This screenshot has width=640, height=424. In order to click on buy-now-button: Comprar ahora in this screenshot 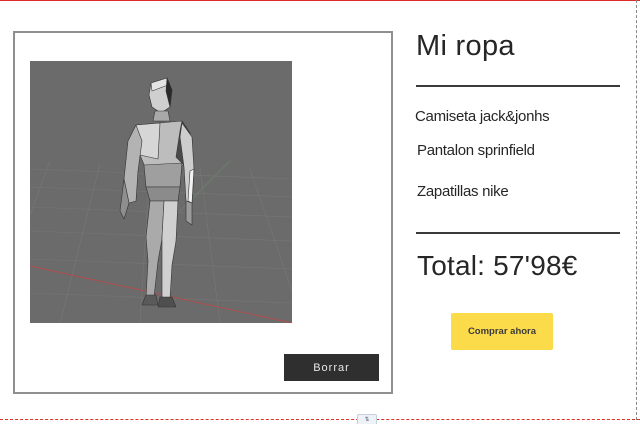, I will do `click(502, 331)`.